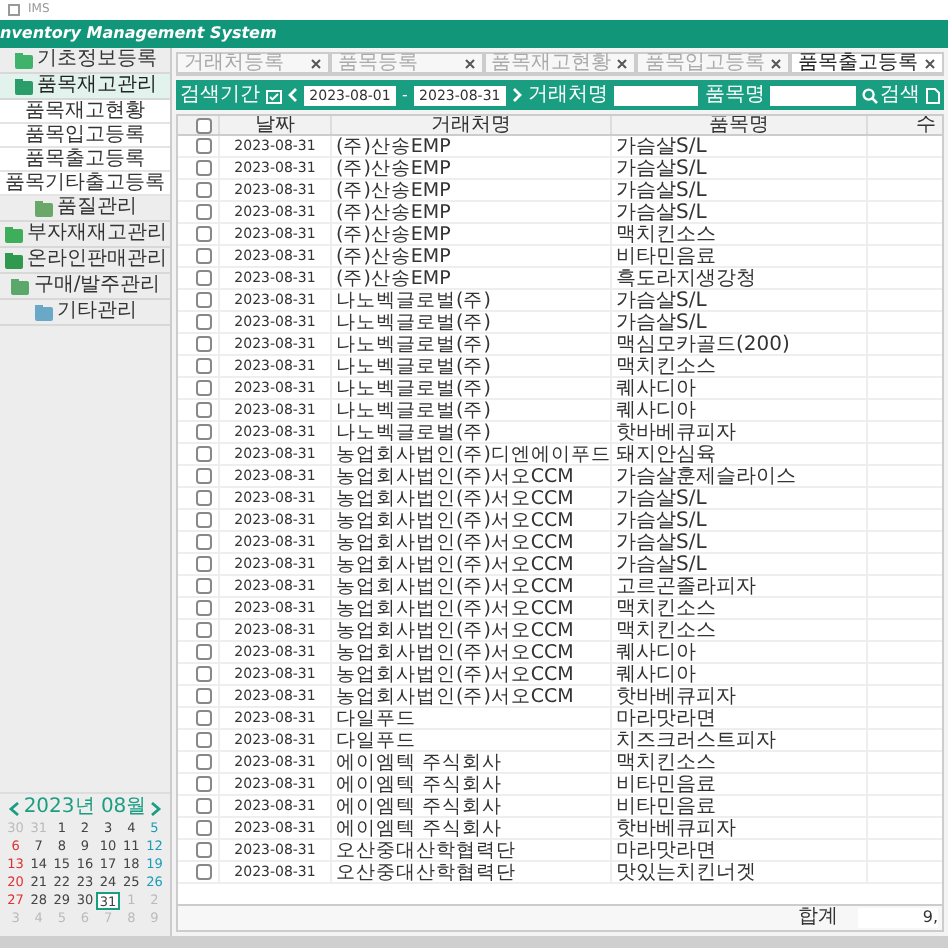 This screenshot has height=948, width=948. Describe the element at coordinates (470, 278) in the screenshot. I see `client-cell: (주)산송EMP` at that location.